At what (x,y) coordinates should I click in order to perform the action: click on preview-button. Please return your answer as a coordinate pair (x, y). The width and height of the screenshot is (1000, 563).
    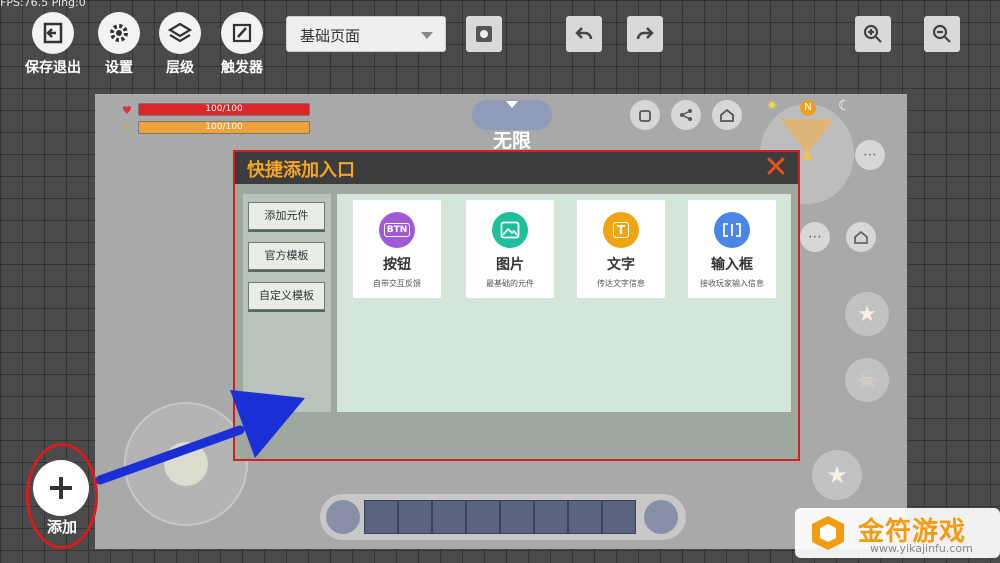
    Looking at the image, I should click on (484, 34).